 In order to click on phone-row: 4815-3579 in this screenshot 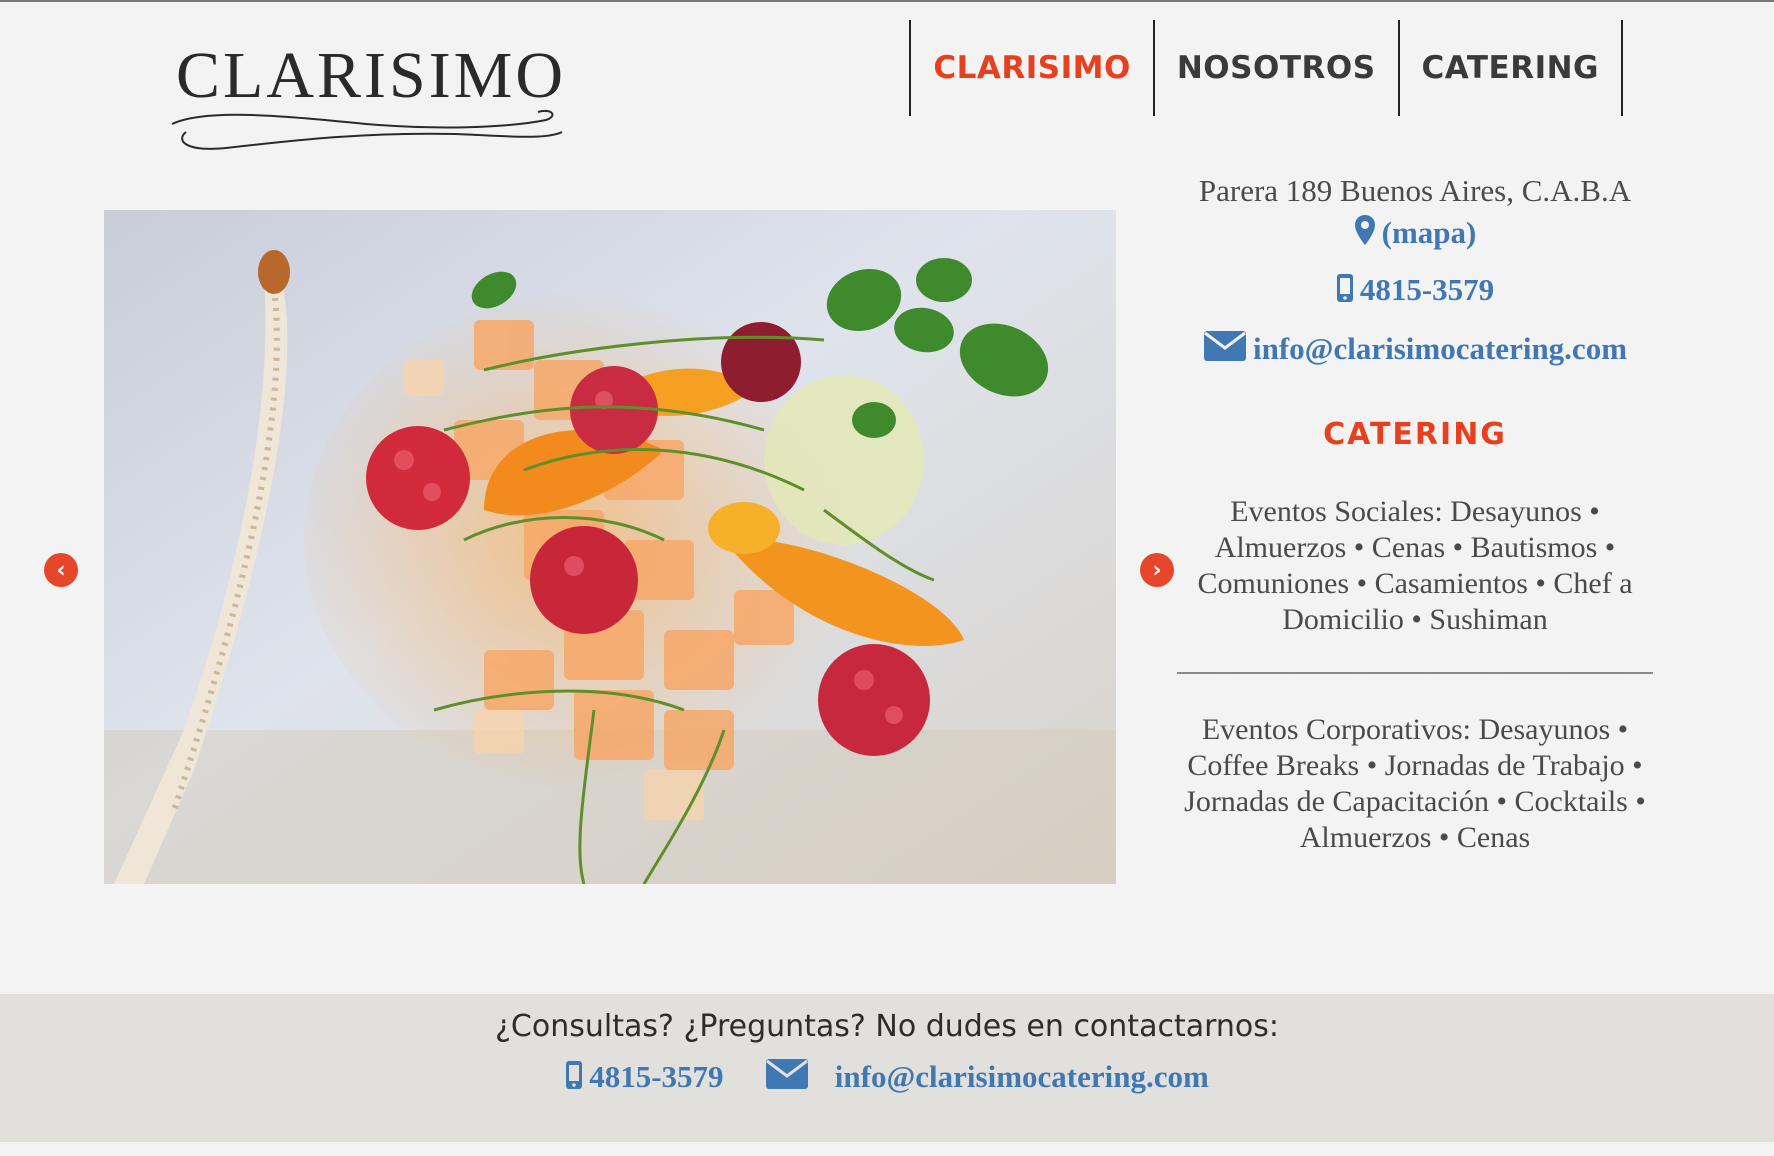, I will do `click(1415, 291)`.